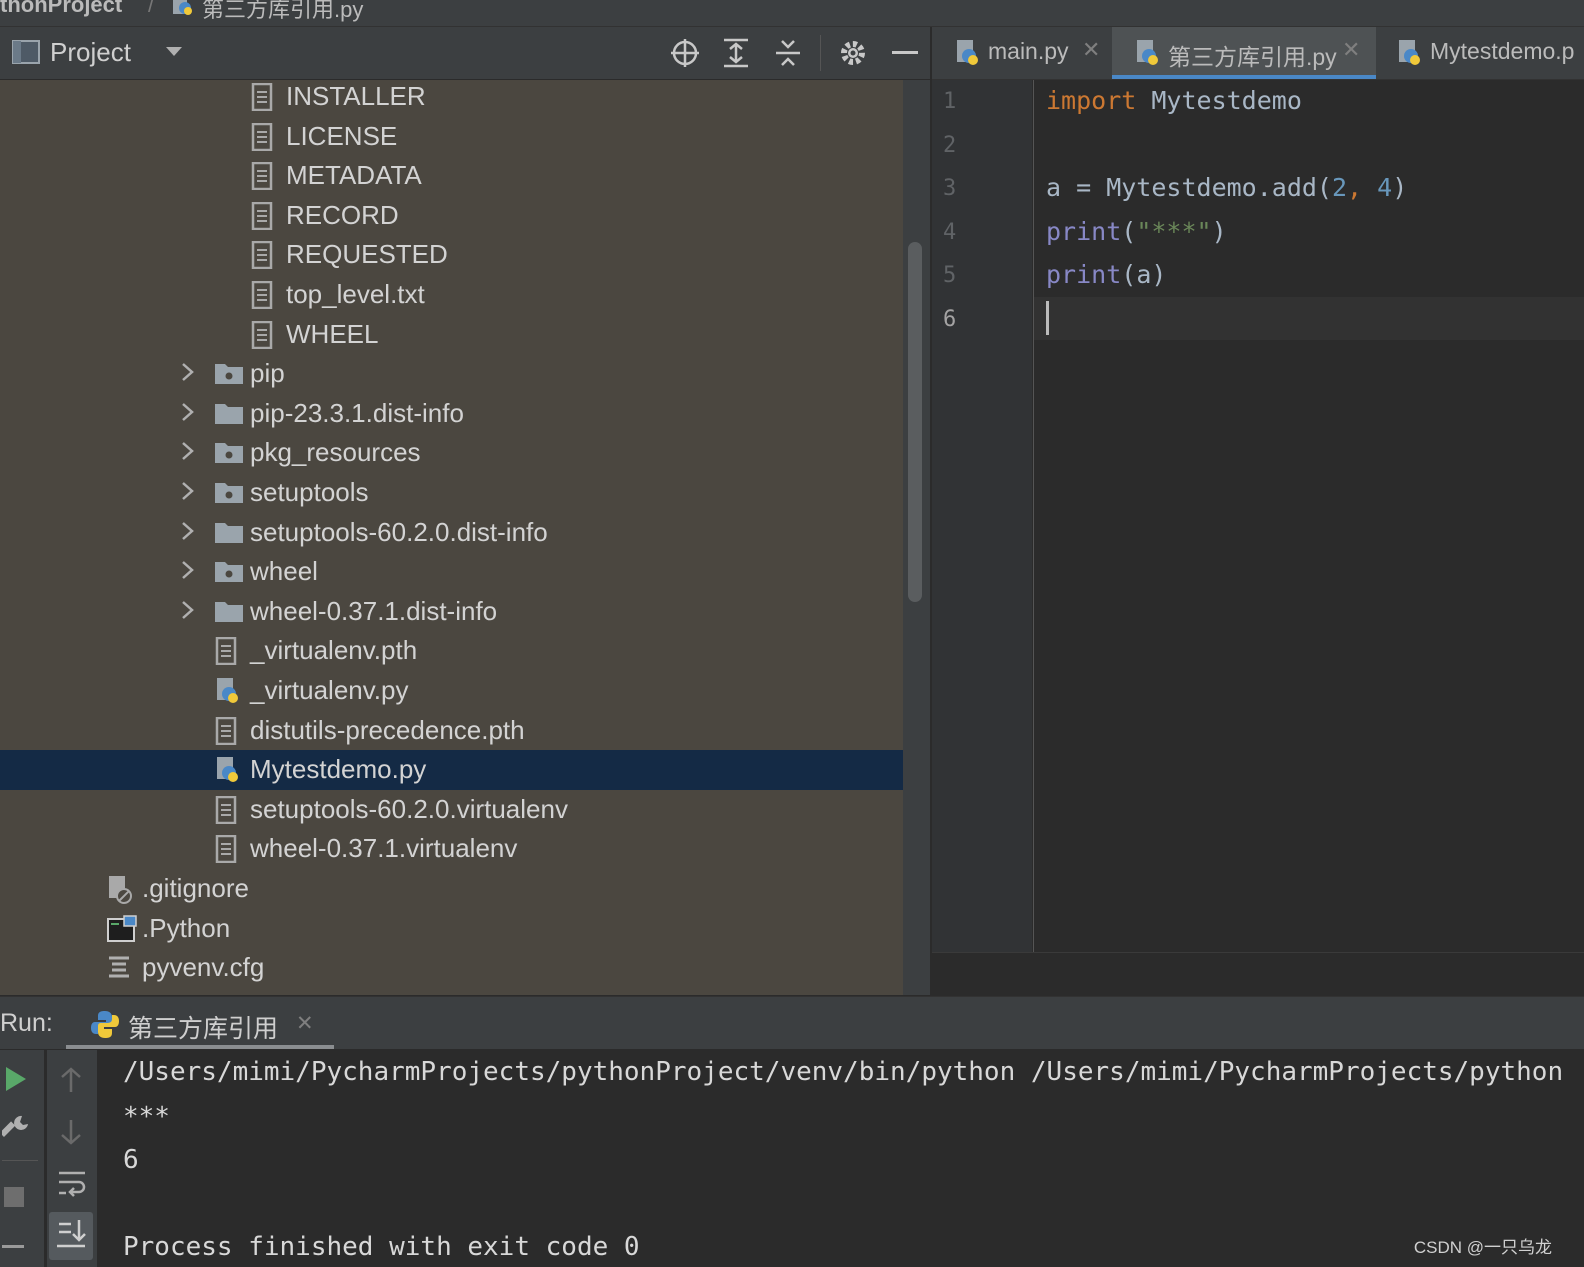 The height and width of the screenshot is (1267, 1584). I want to click on breadcrumb-project: thonProject, so click(61, 9).